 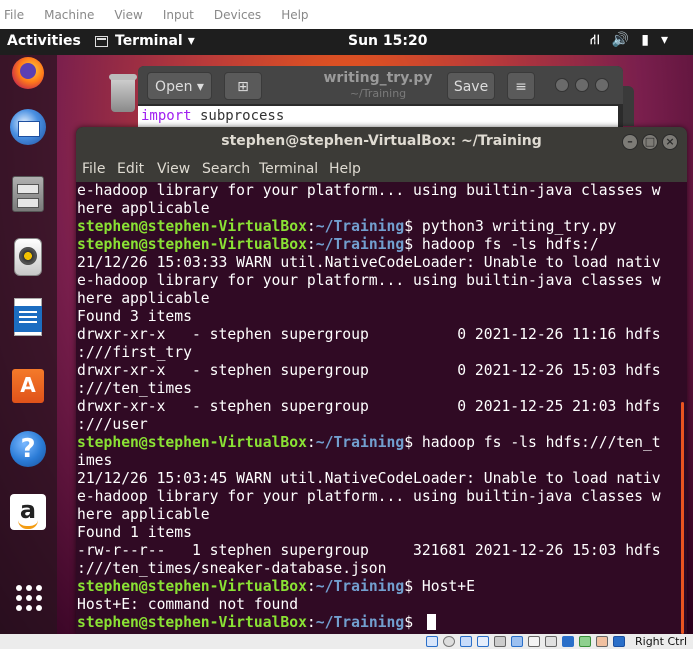 I want to click on output-line: Found 1 items, so click(x=134, y=532).